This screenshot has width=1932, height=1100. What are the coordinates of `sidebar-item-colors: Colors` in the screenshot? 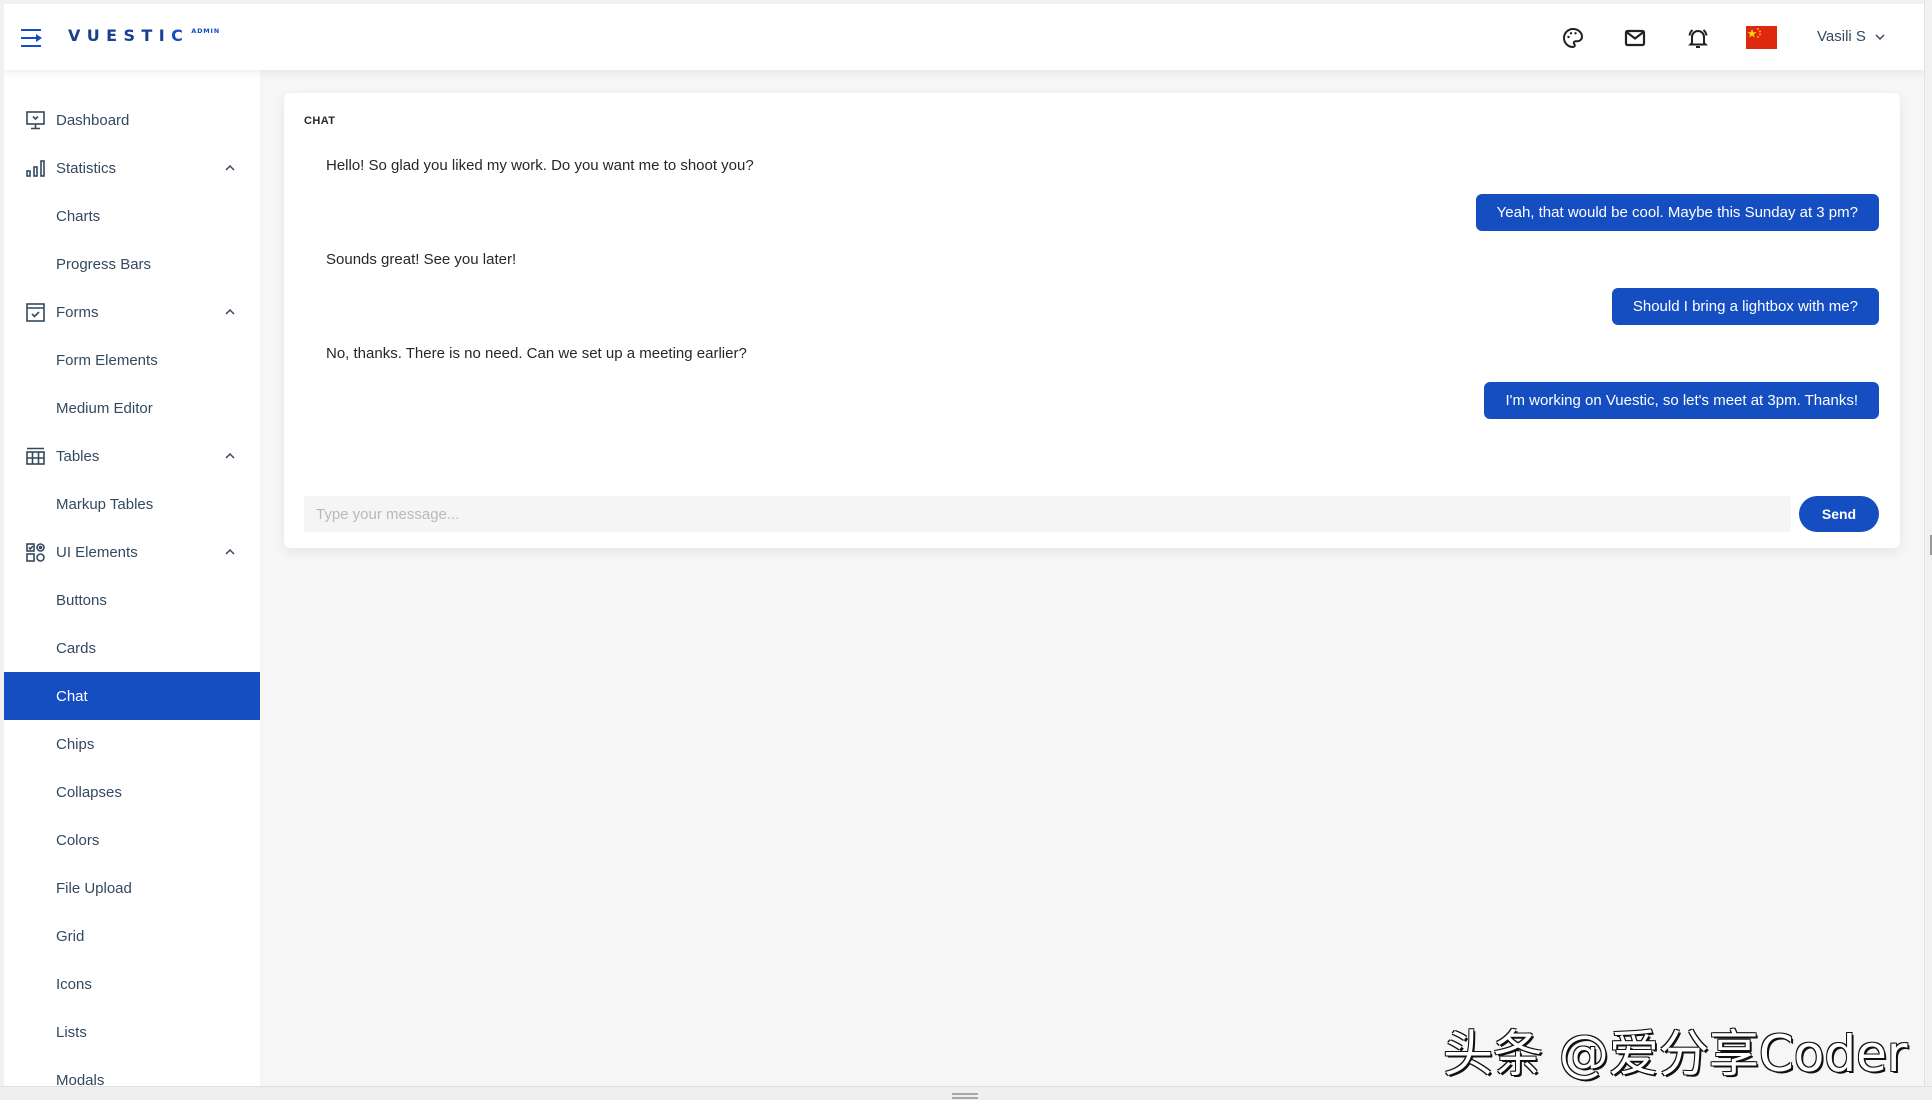 It's located at (132, 840).